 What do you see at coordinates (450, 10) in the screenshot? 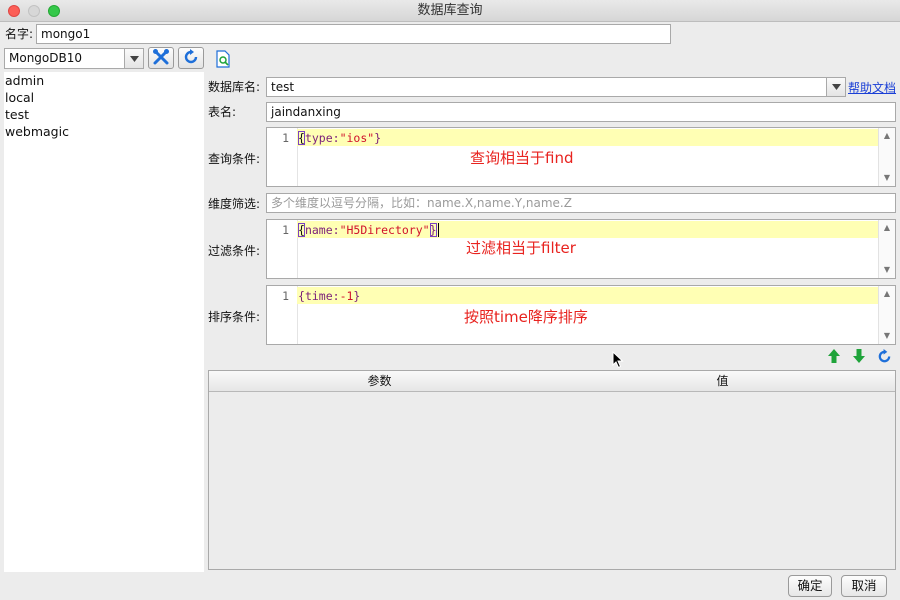
I see `window-title: 数据库查询` at bounding box center [450, 10].